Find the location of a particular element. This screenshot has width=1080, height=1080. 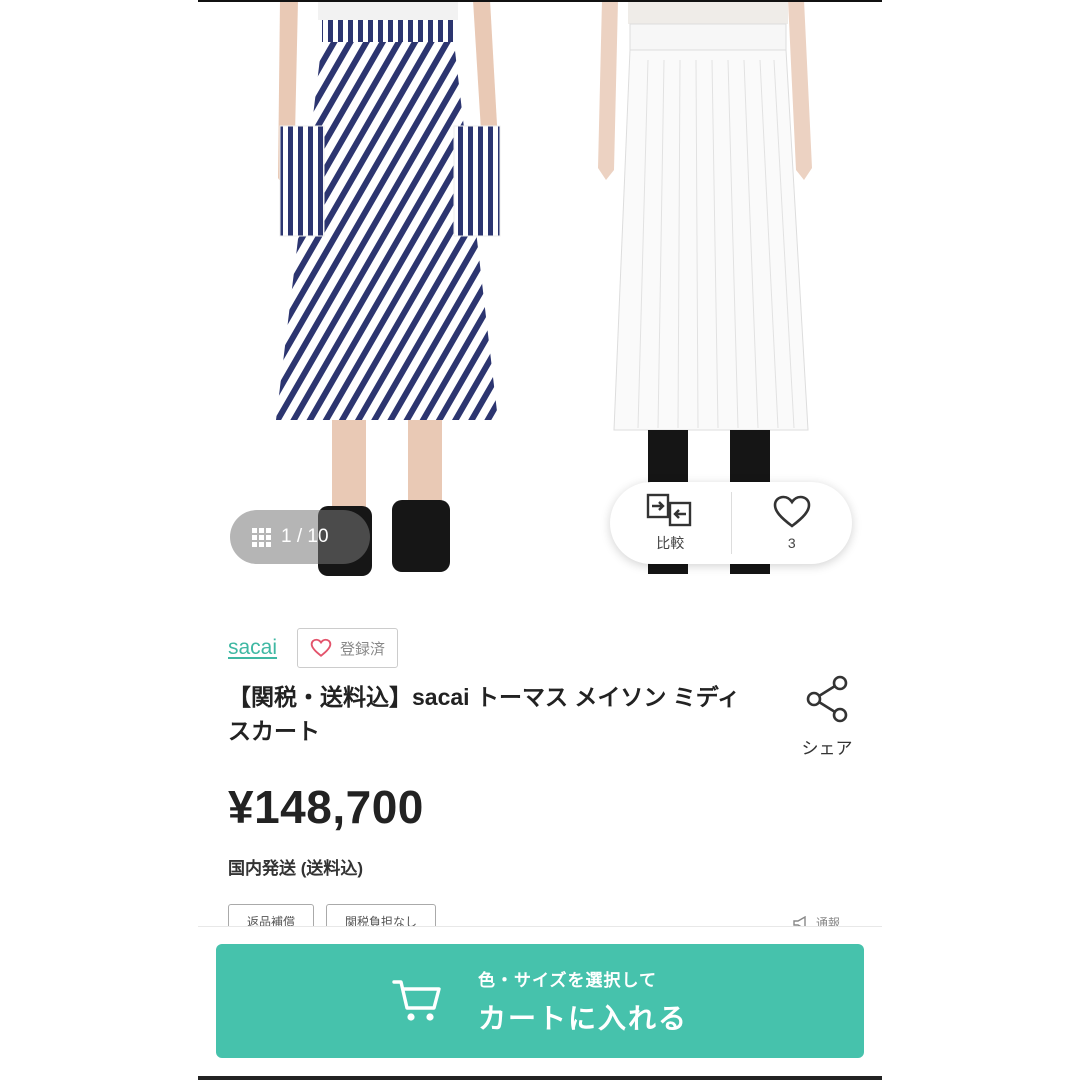

cart-main-label: カートに入れる is located at coordinates (582, 1018).